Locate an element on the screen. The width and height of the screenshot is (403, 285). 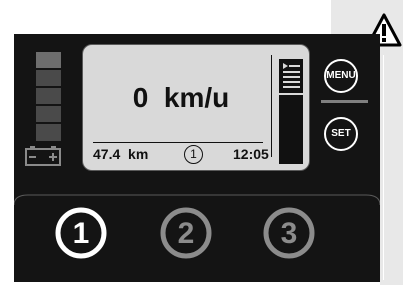
gauge-icon is located at coordinates (291, 111).